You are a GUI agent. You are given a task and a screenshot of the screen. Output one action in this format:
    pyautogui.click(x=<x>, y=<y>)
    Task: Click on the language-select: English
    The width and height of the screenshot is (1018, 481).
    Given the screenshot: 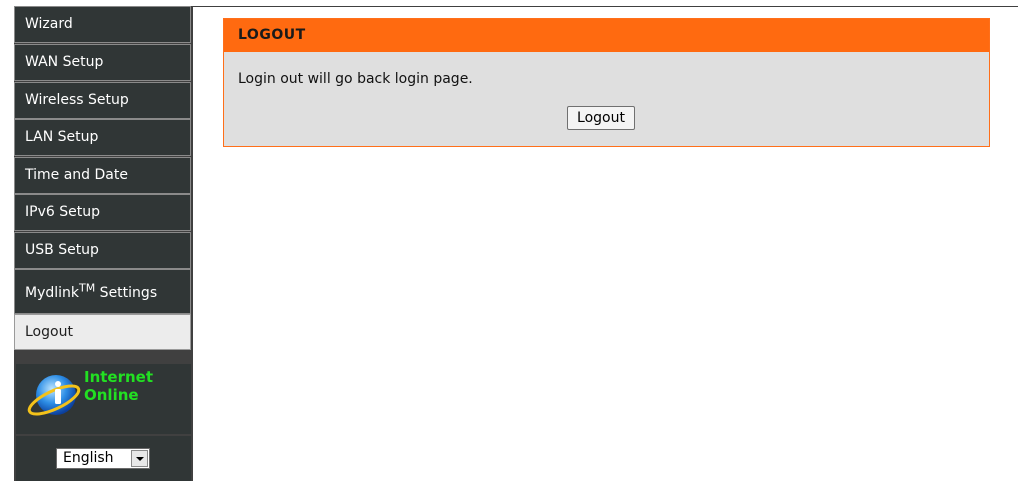 What is the action you would take?
    pyautogui.click(x=103, y=458)
    